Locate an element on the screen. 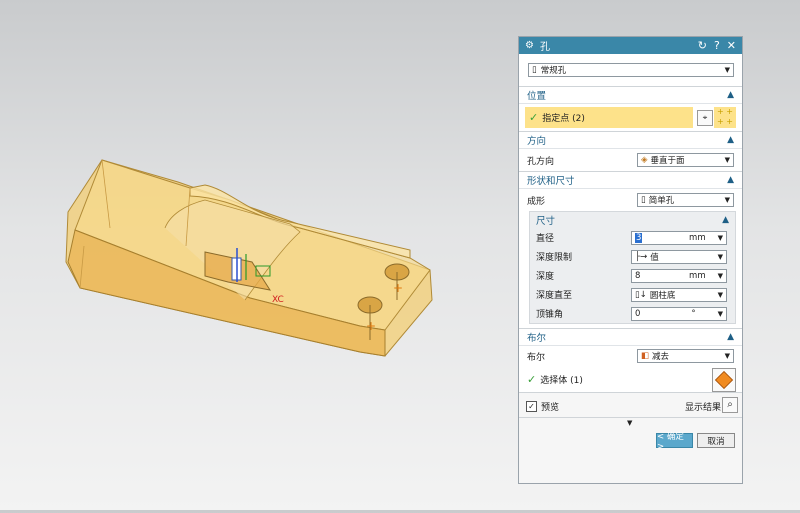  point-dialog-icon: ⌖ is located at coordinates (705, 118).